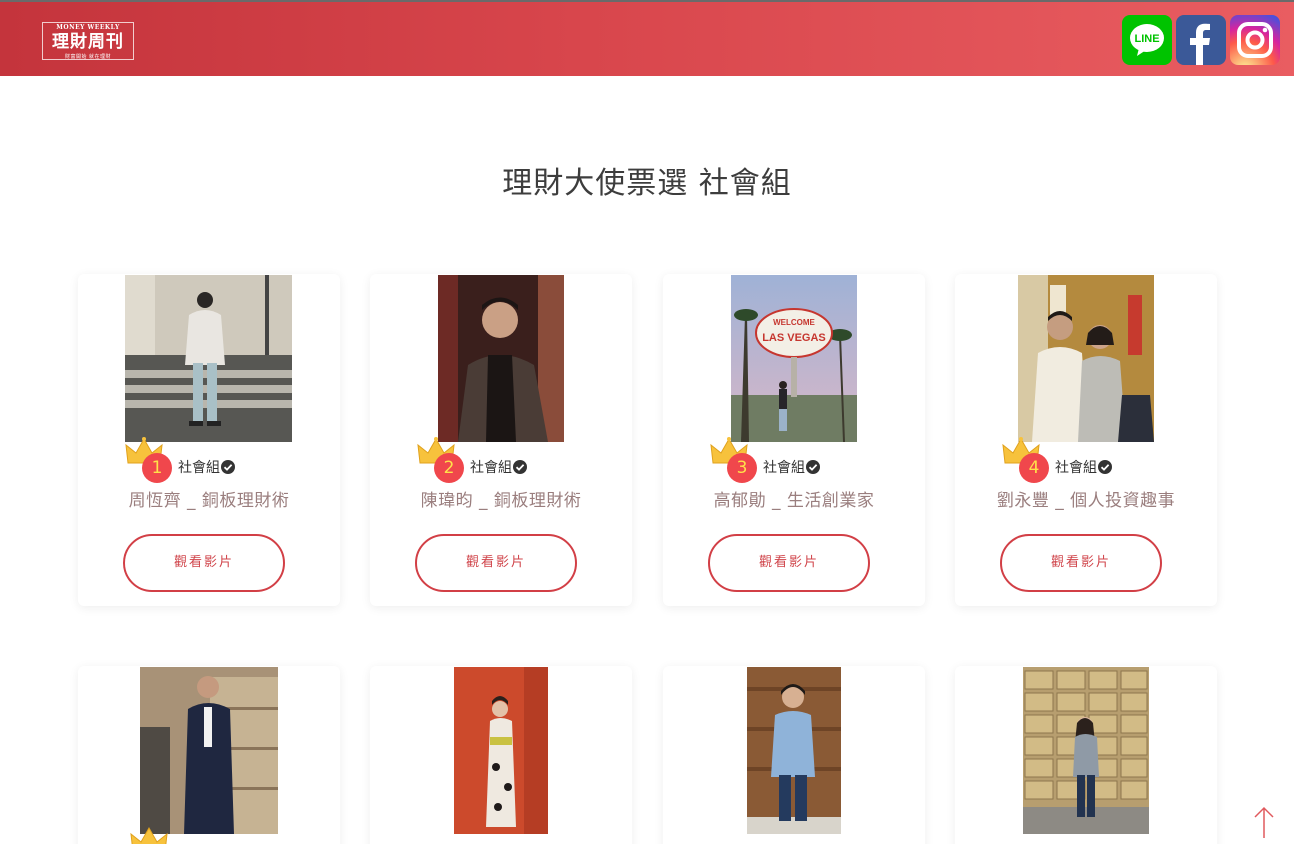  What do you see at coordinates (1255, 40) in the screenshot?
I see `instagram-icon` at bounding box center [1255, 40].